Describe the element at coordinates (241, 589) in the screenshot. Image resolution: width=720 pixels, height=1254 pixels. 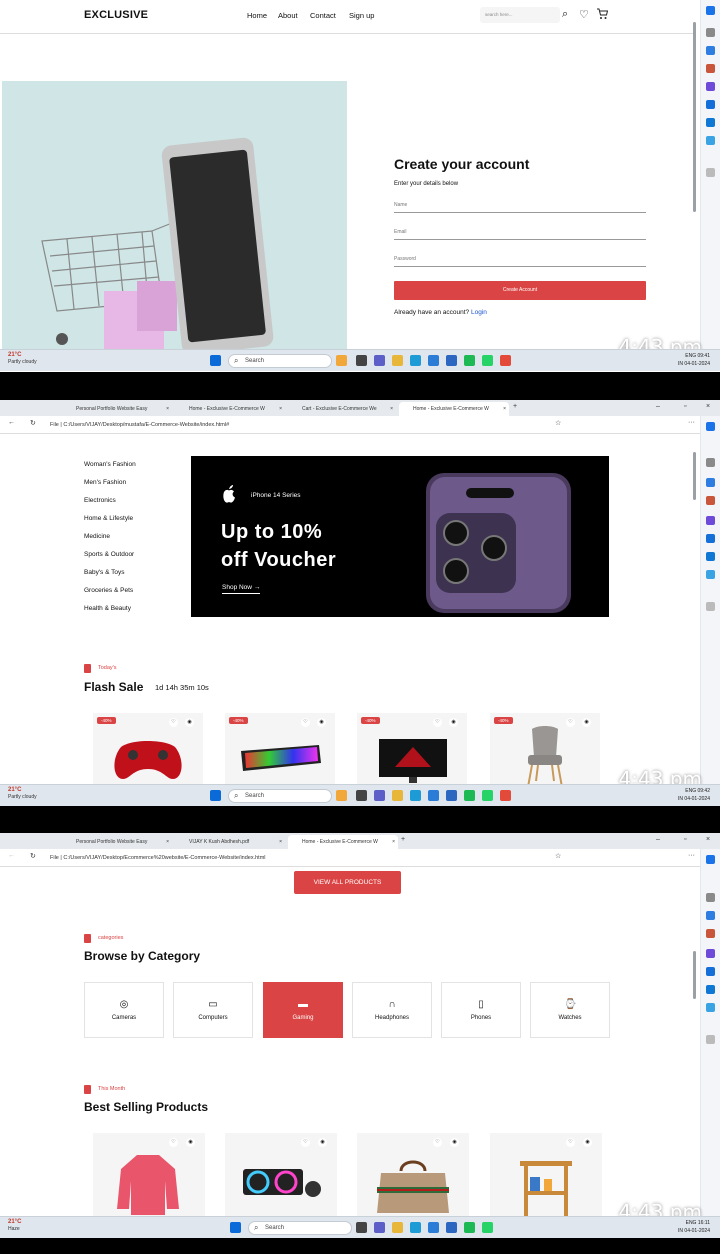
I see `shop-now-link: Shop Now →` at that location.